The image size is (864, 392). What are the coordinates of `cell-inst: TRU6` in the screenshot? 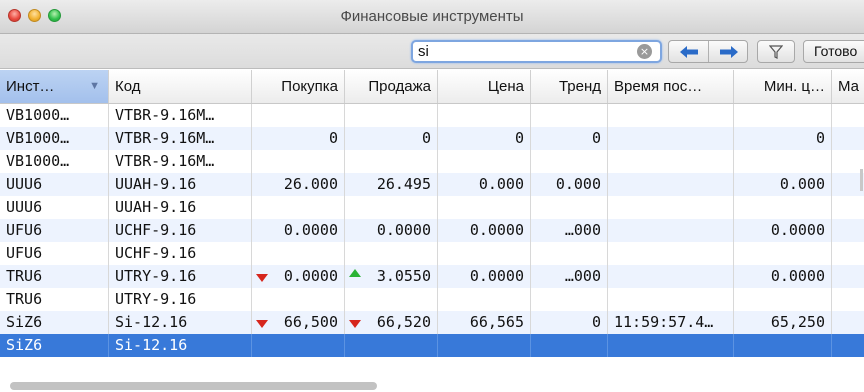 It's located at (54, 276).